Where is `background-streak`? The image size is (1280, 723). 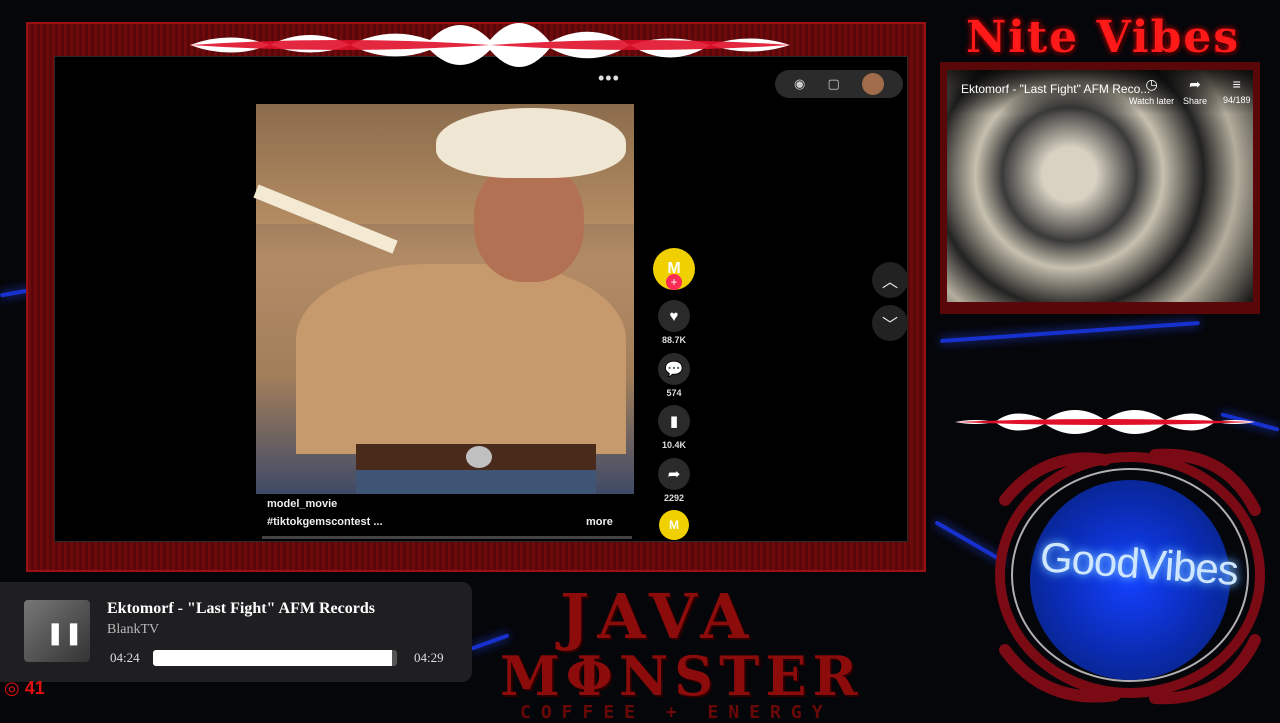 background-streak is located at coordinates (1070, 332).